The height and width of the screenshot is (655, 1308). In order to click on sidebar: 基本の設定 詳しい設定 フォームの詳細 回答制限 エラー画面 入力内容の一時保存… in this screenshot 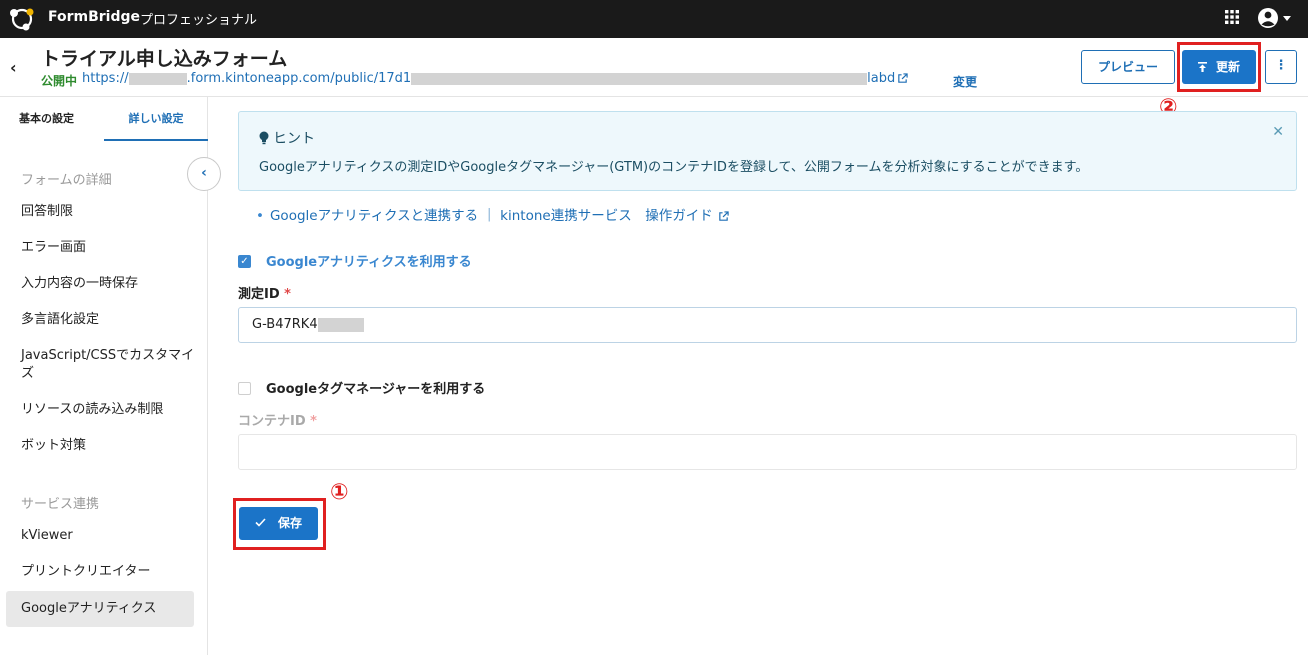, I will do `click(104, 376)`.